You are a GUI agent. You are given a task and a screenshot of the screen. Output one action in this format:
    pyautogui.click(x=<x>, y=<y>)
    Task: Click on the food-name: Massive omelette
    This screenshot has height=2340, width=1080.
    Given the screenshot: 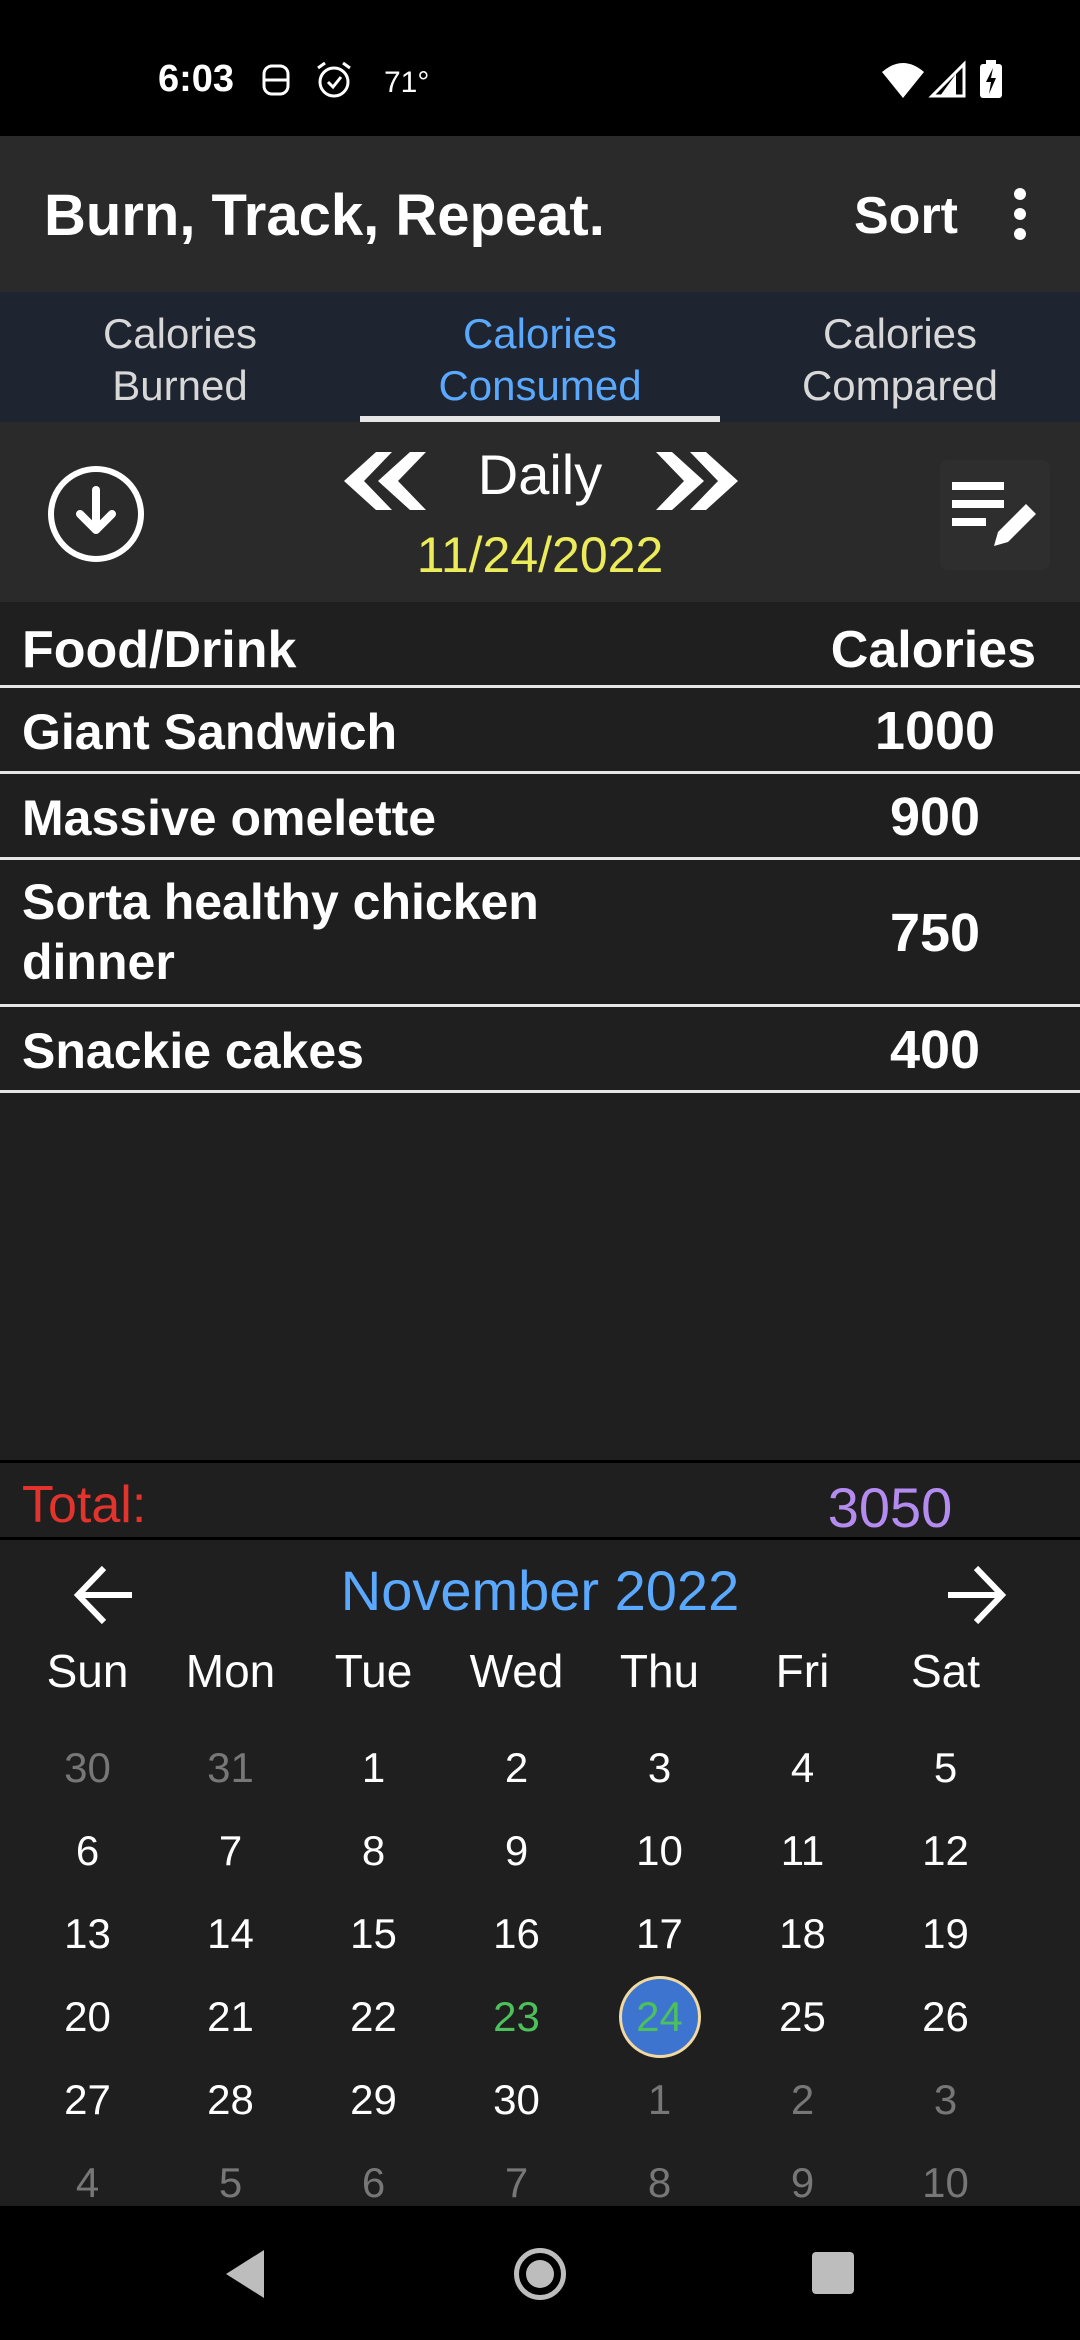 What is the action you would take?
    pyautogui.click(x=229, y=818)
    